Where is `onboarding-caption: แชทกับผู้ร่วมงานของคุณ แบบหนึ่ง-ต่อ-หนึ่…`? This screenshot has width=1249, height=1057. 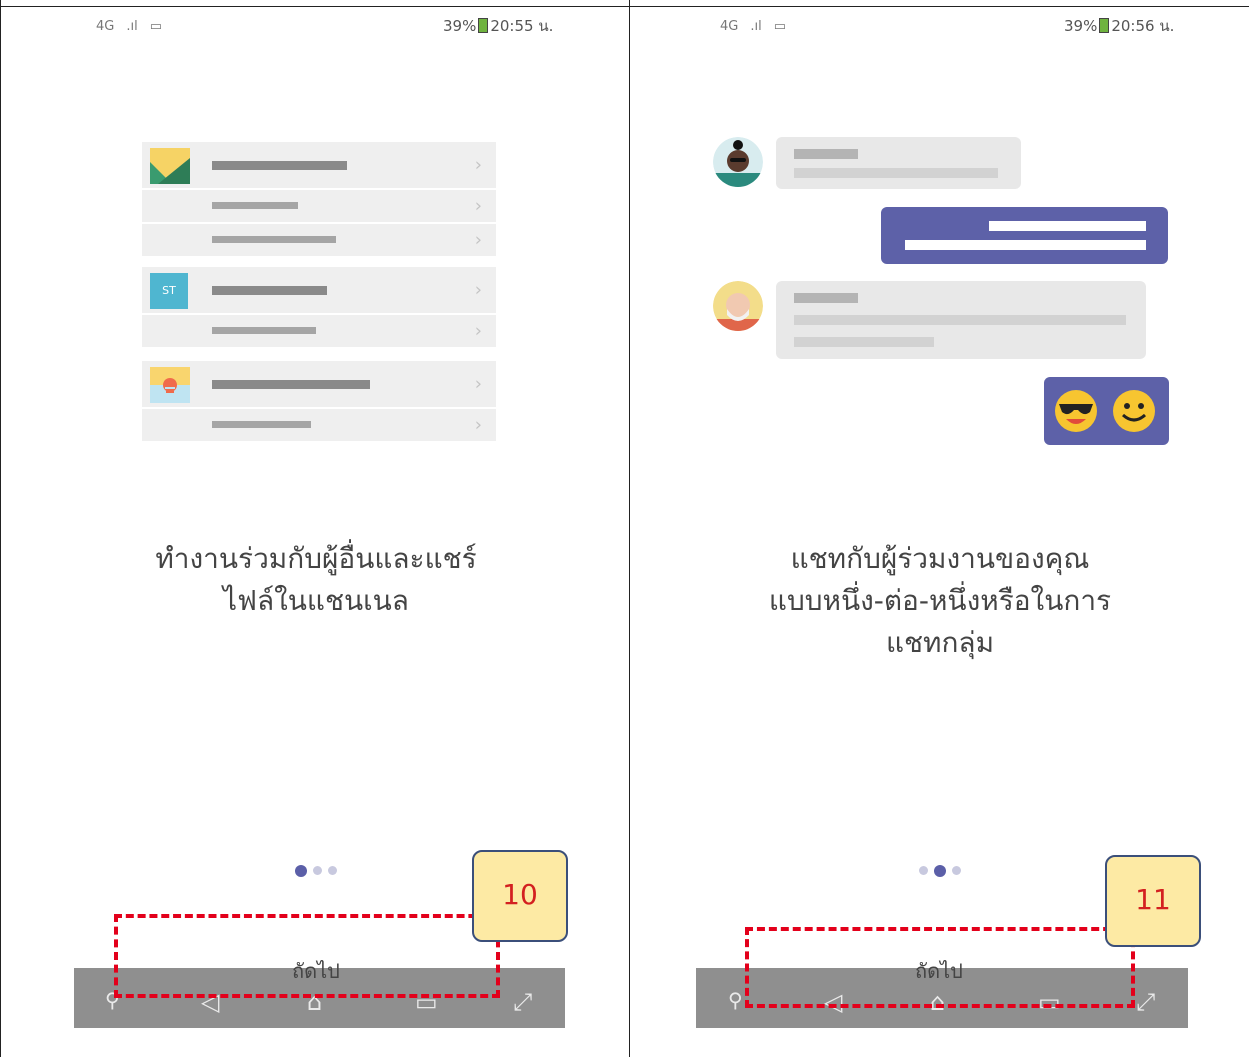 onboarding-caption: แชทกับผู้ร่วมงานของคุณ แบบหนึ่ง-ต่อ-หนึ่… is located at coordinates (940, 601).